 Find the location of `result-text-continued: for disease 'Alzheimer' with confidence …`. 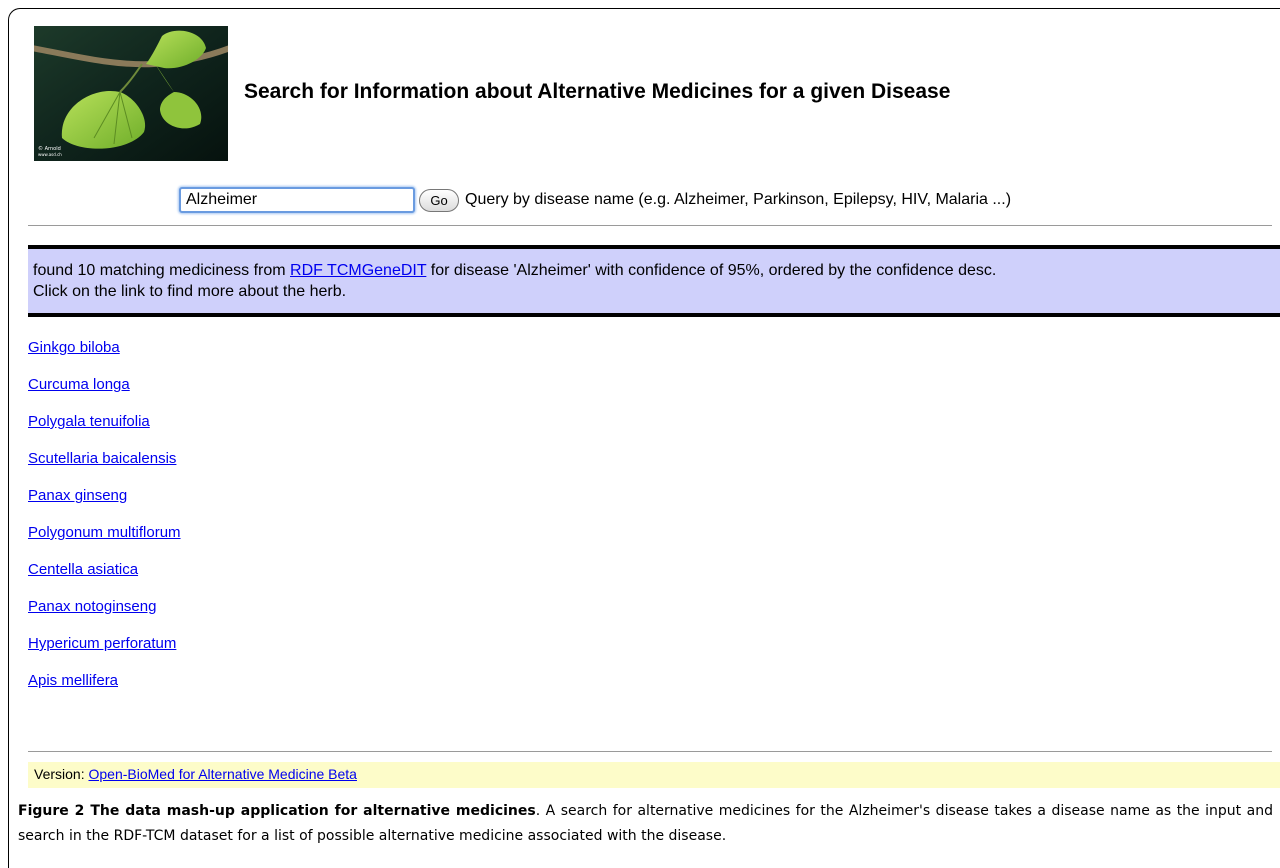

result-text-continued: for disease 'Alzheimer' with confidence … is located at coordinates (711, 270).